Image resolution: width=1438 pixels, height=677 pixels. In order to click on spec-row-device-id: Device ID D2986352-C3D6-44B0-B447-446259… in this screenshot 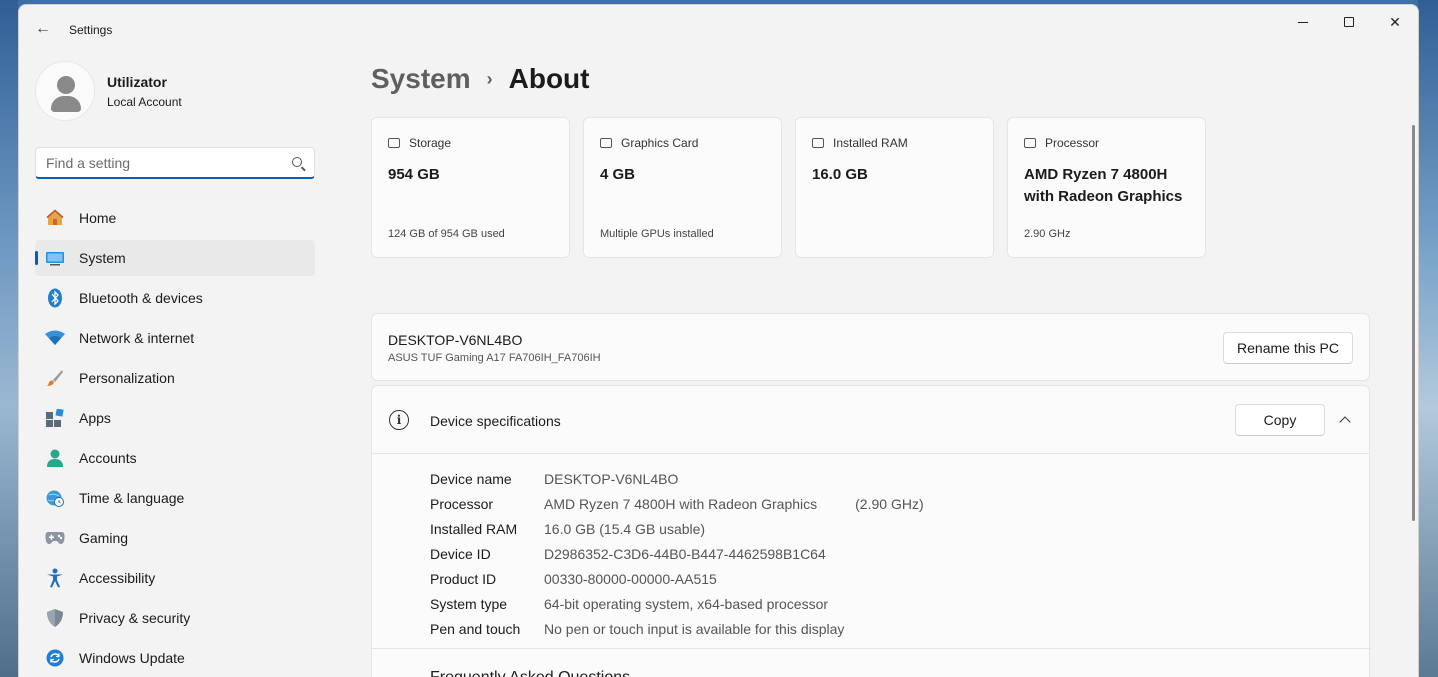, I will do `click(677, 553)`.